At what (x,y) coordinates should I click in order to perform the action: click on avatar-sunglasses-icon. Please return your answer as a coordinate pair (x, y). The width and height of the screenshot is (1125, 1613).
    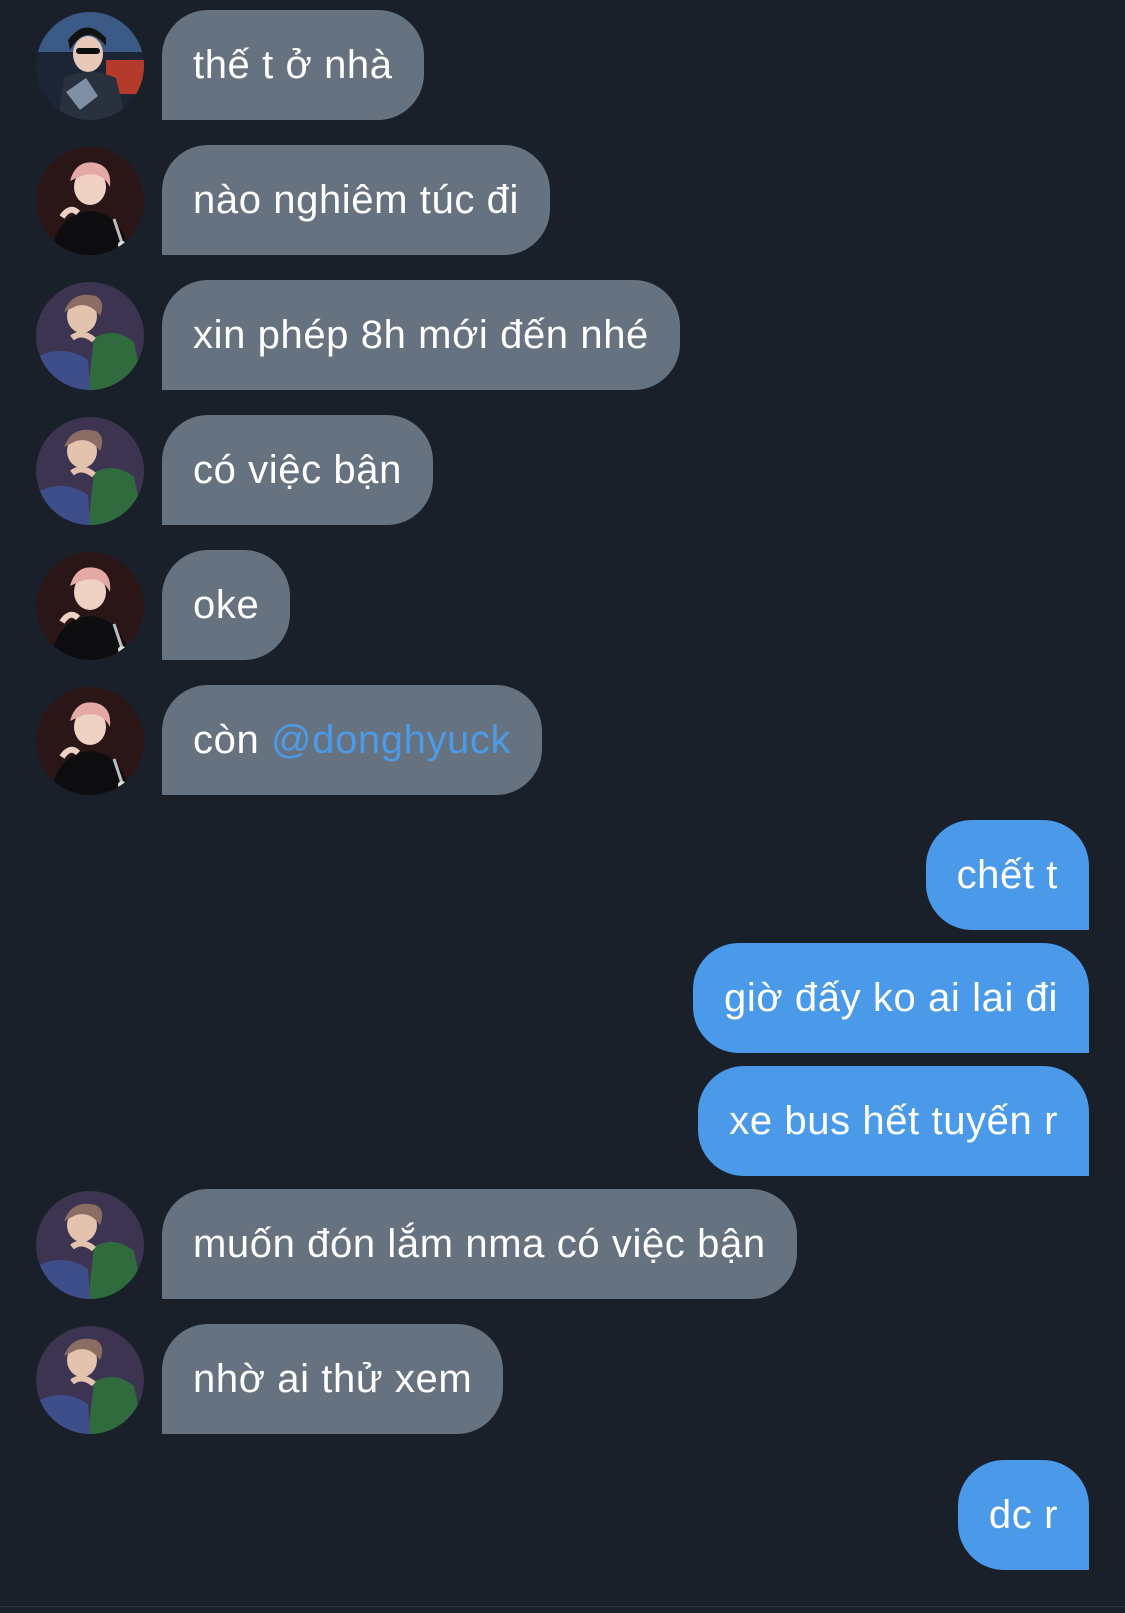
    Looking at the image, I should click on (90, 66).